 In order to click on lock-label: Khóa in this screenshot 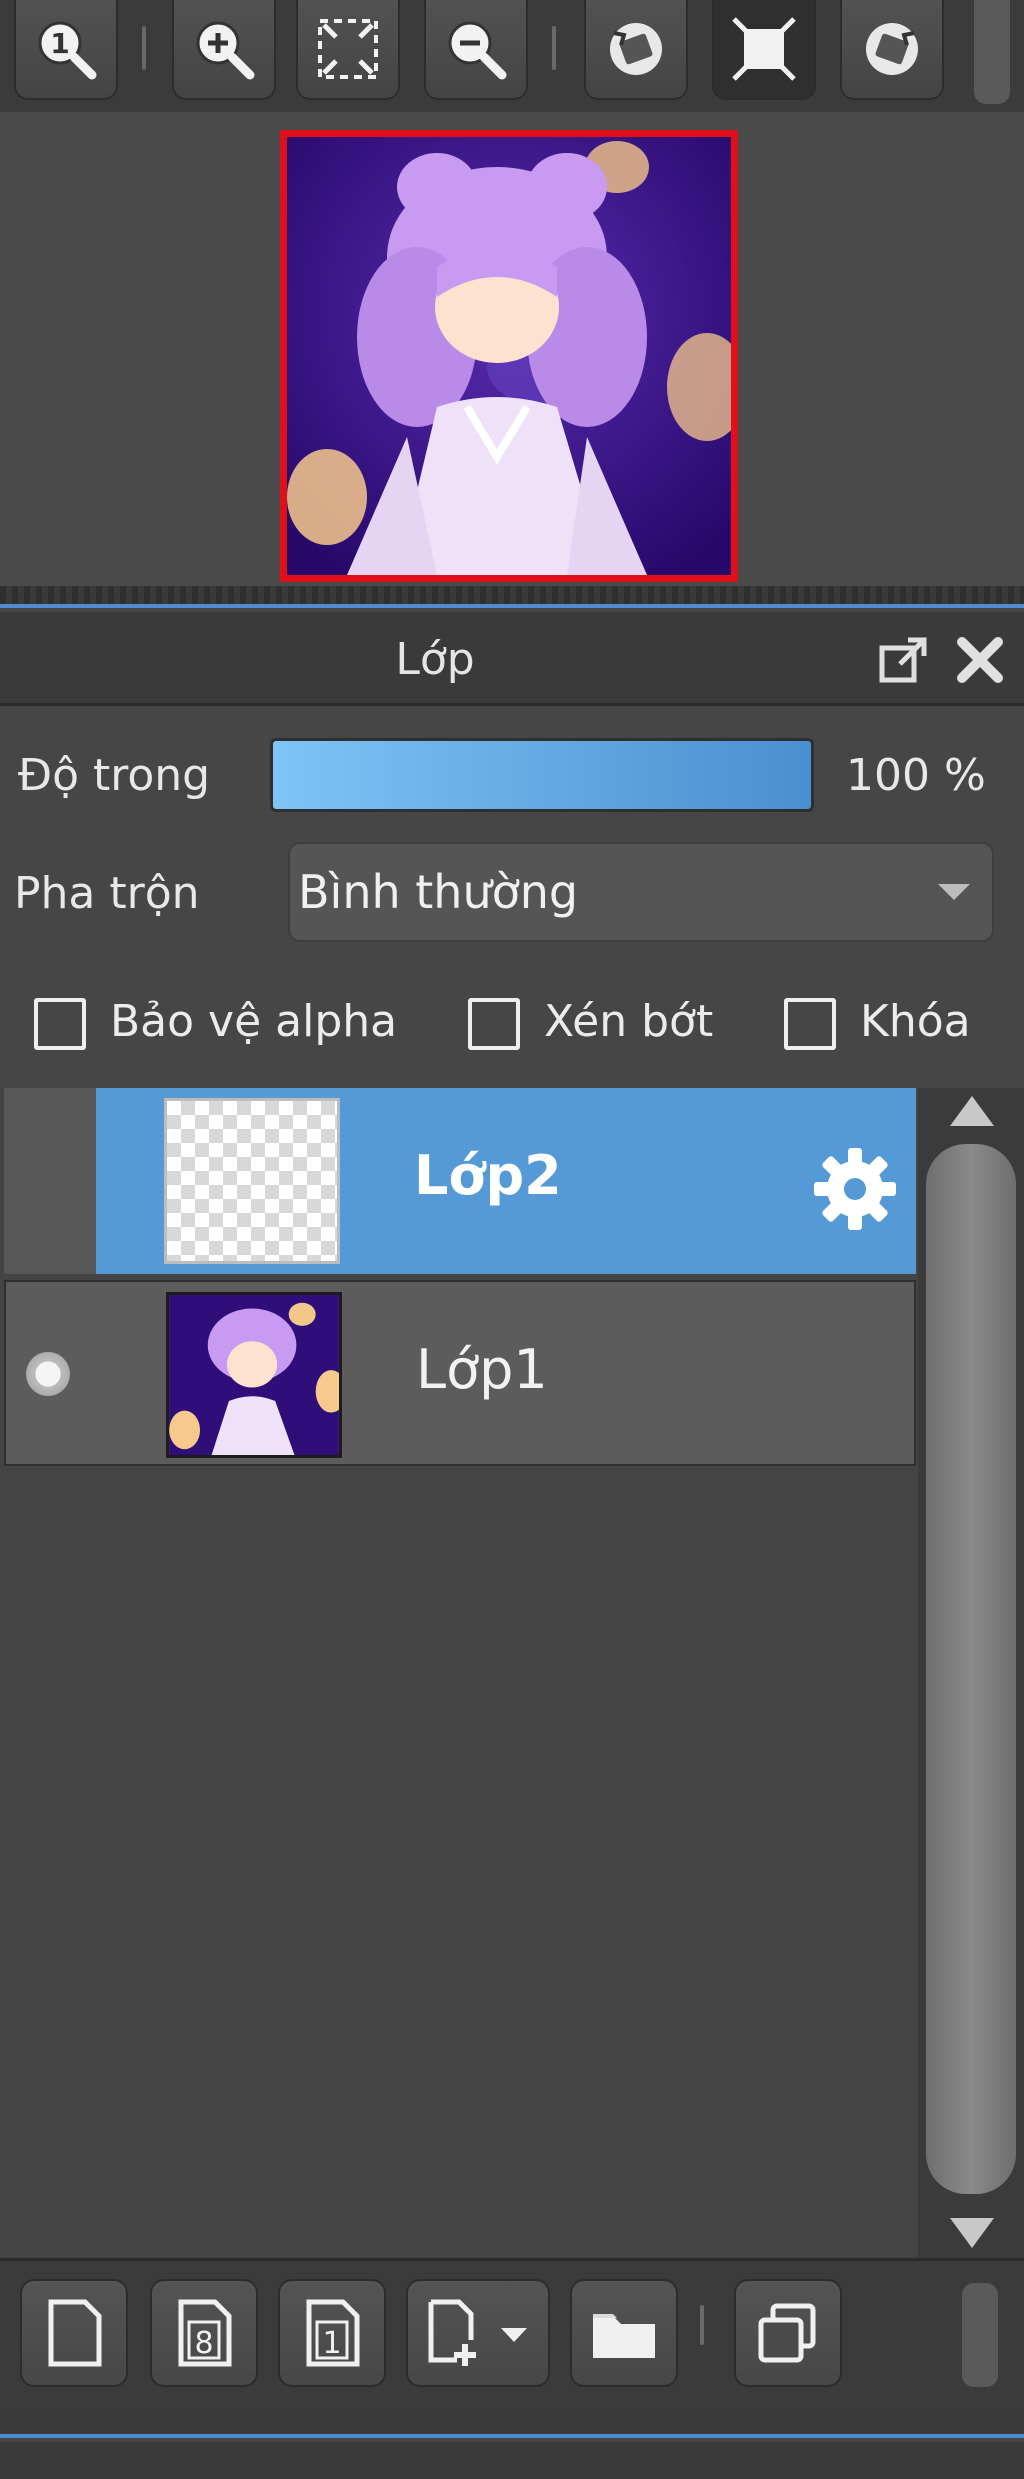, I will do `click(915, 1021)`.